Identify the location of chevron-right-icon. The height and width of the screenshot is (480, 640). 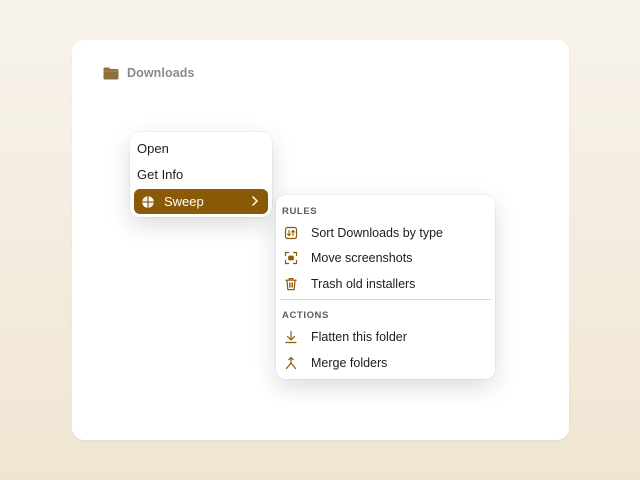
(255, 201).